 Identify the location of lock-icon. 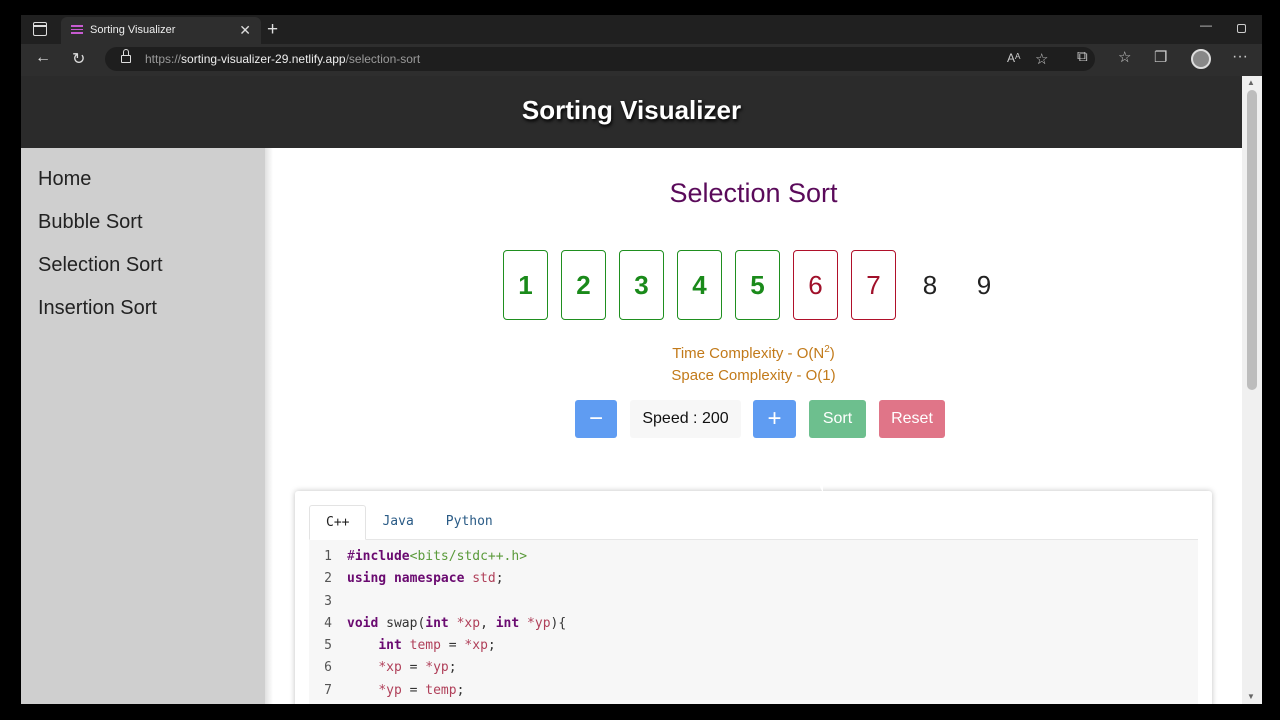
(126, 56).